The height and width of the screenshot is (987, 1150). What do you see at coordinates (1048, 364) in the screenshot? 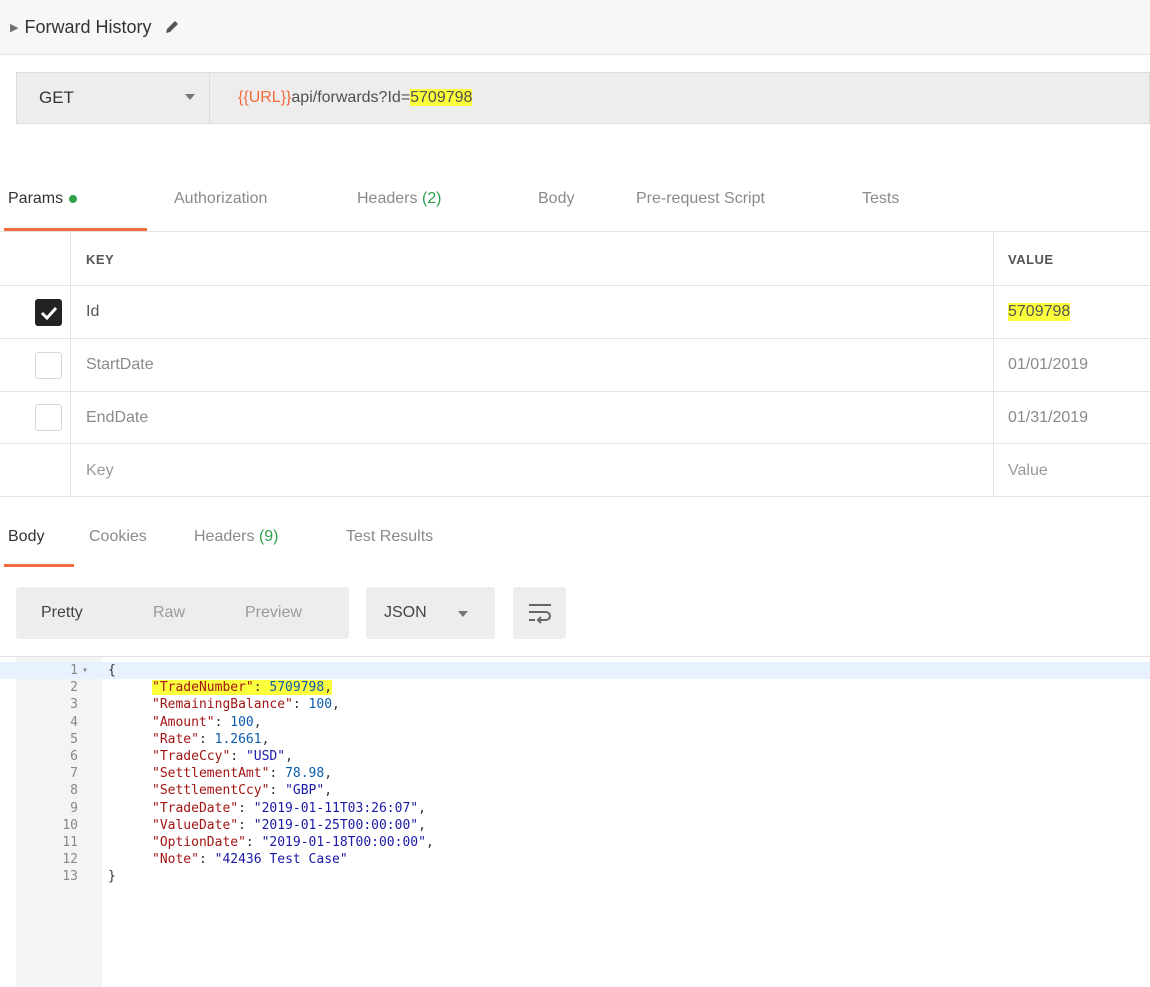
I see `param-value: 01/01/2019` at bounding box center [1048, 364].